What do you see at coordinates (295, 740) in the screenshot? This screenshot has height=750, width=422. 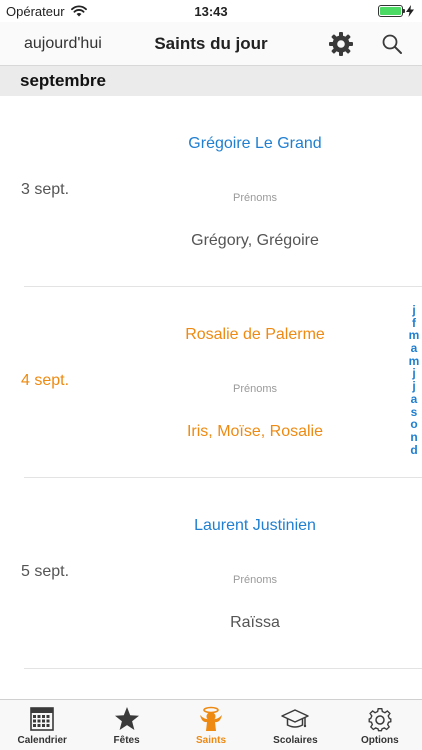 I see `tab-label: Scolaires` at bounding box center [295, 740].